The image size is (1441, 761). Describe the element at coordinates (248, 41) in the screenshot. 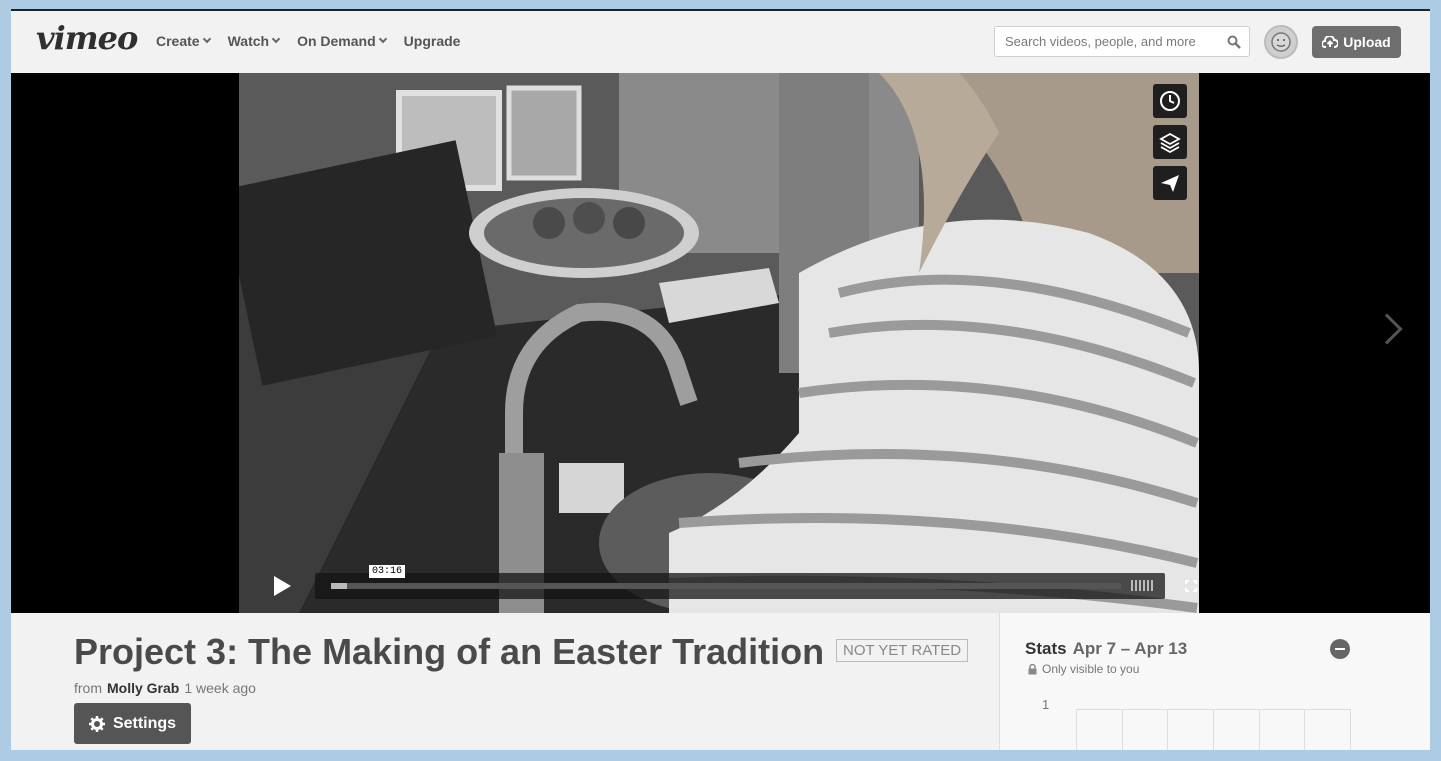

I see `nav-watch-label: Watch` at that location.